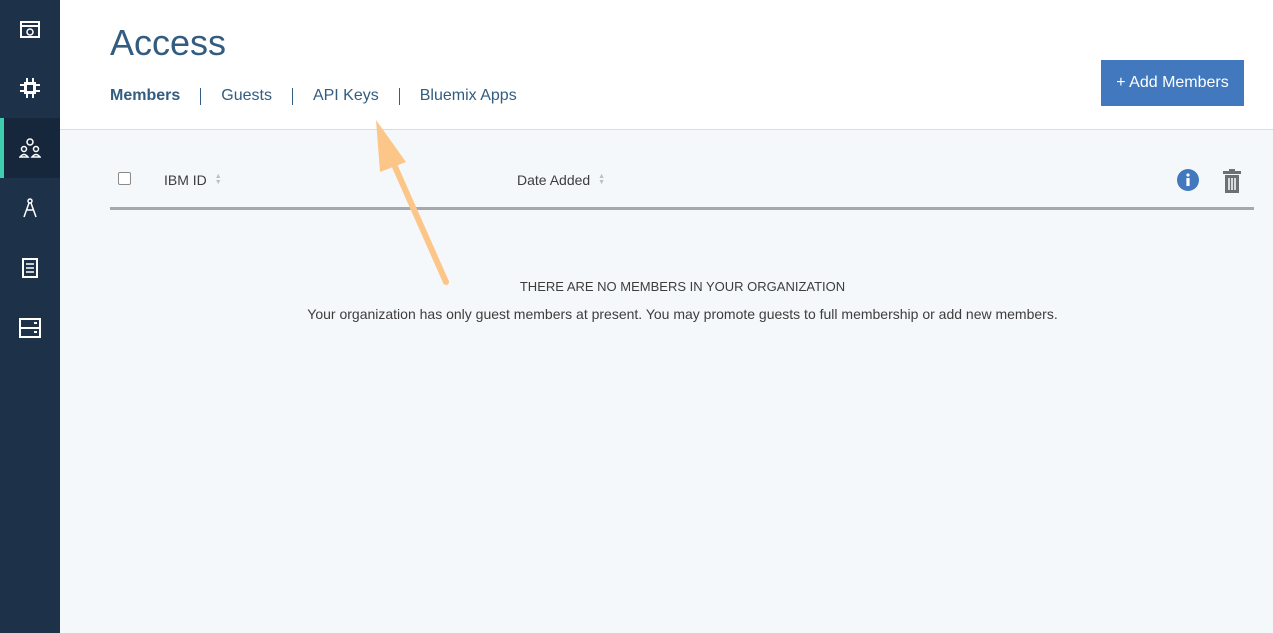  What do you see at coordinates (168, 42) in the screenshot?
I see `page-title: Access` at bounding box center [168, 42].